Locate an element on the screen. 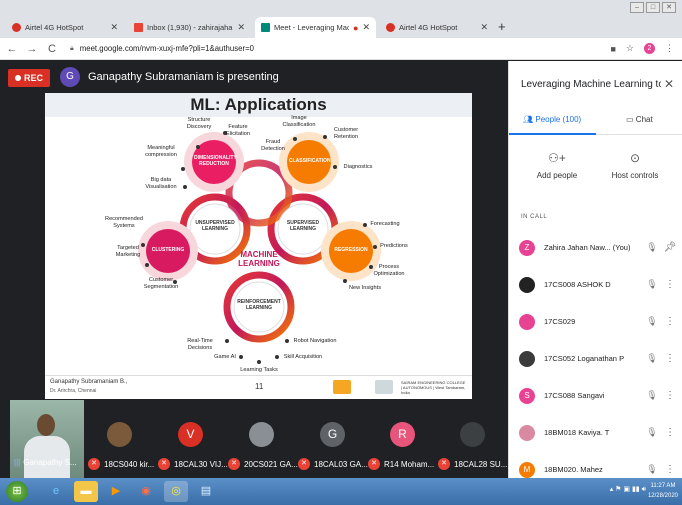 The width and height of the screenshot is (682, 505). camera-icon: ■ is located at coordinates (612, 49).